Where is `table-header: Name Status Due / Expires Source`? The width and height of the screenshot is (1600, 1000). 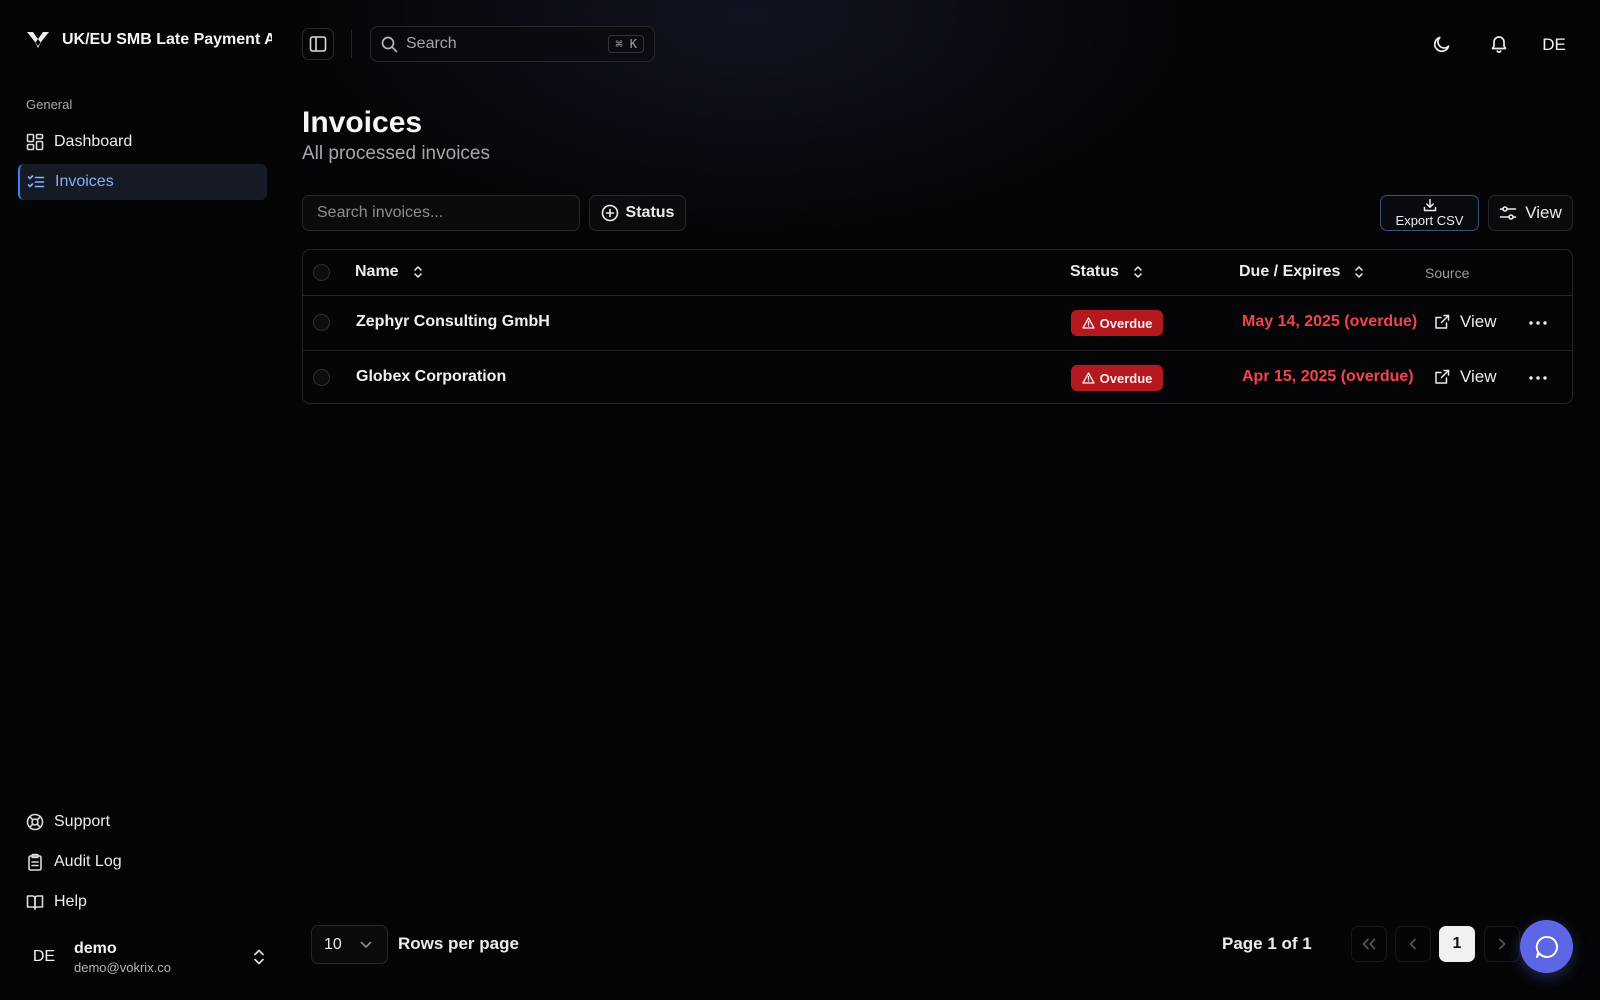 table-header: Name Status Due / Expires Source is located at coordinates (937, 273).